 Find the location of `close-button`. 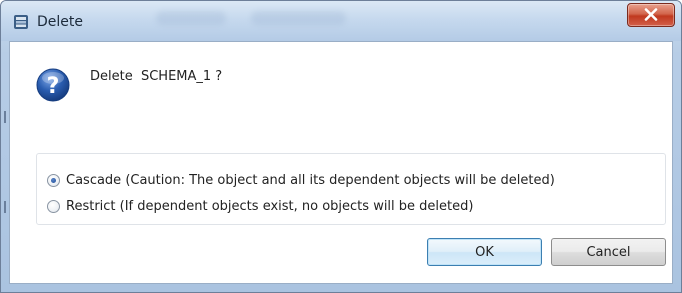

close-button is located at coordinates (651, 15).